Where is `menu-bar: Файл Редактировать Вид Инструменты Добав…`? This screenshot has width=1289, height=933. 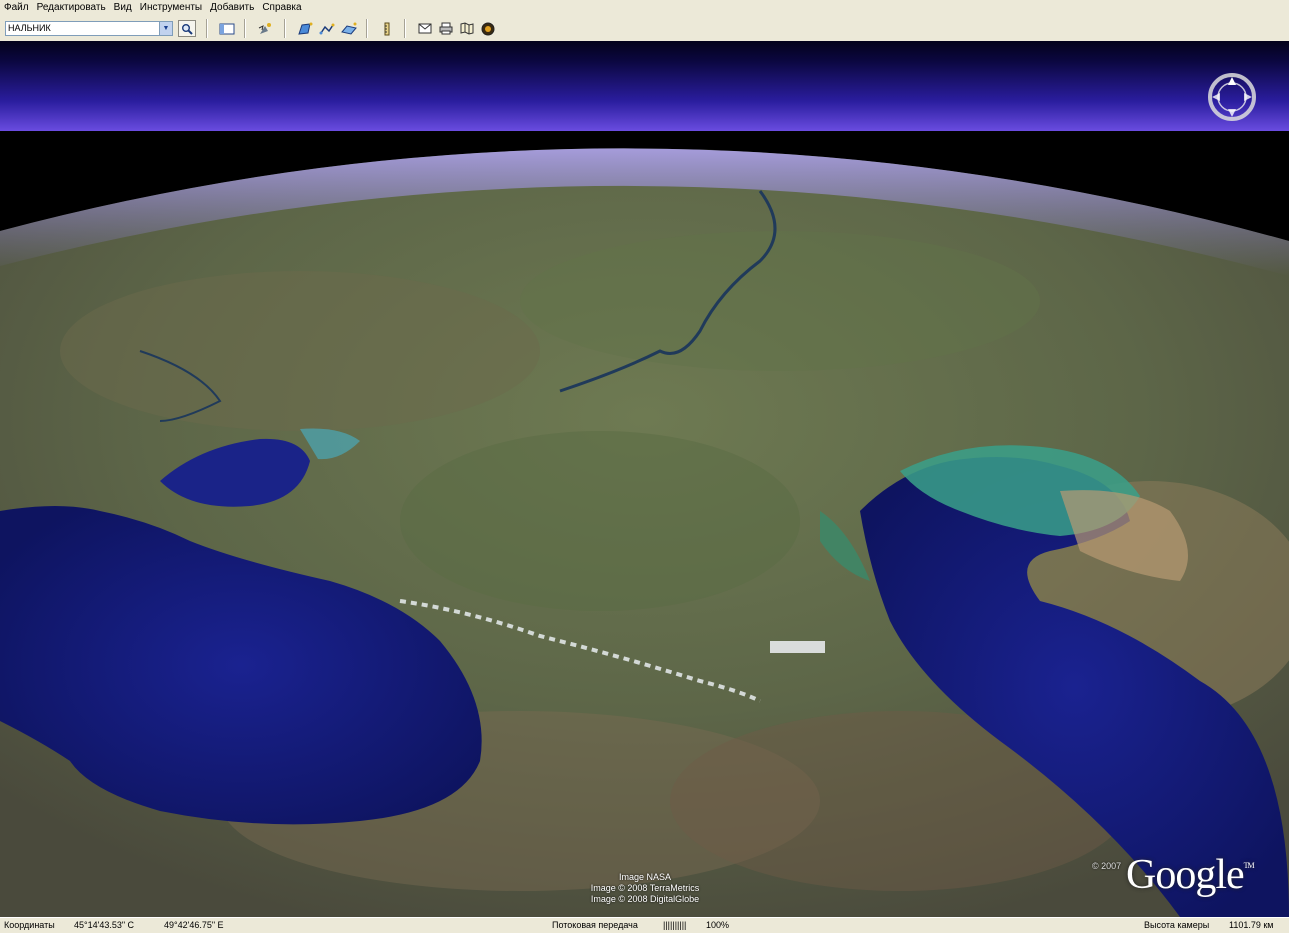 menu-bar: Файл Редактировать Вид Инструменты Добав… is located at coordinates (644, 7).